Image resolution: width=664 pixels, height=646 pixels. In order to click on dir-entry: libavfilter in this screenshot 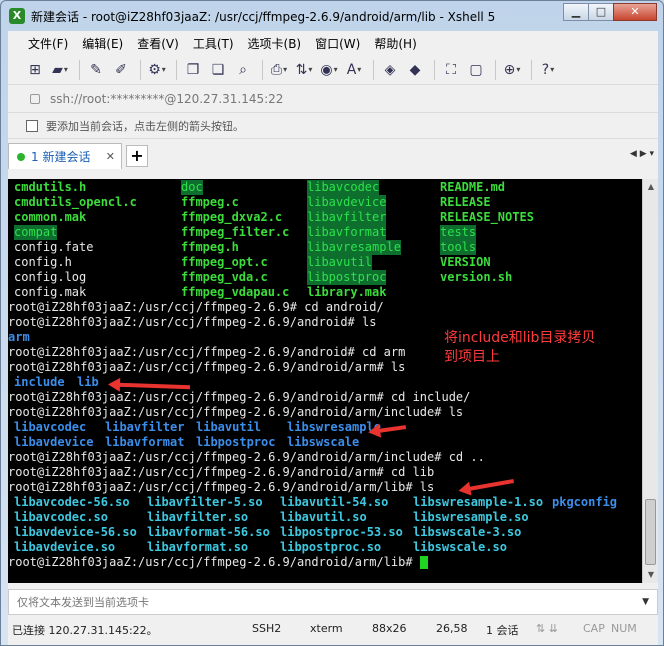, I will do `click(145, 427)`.